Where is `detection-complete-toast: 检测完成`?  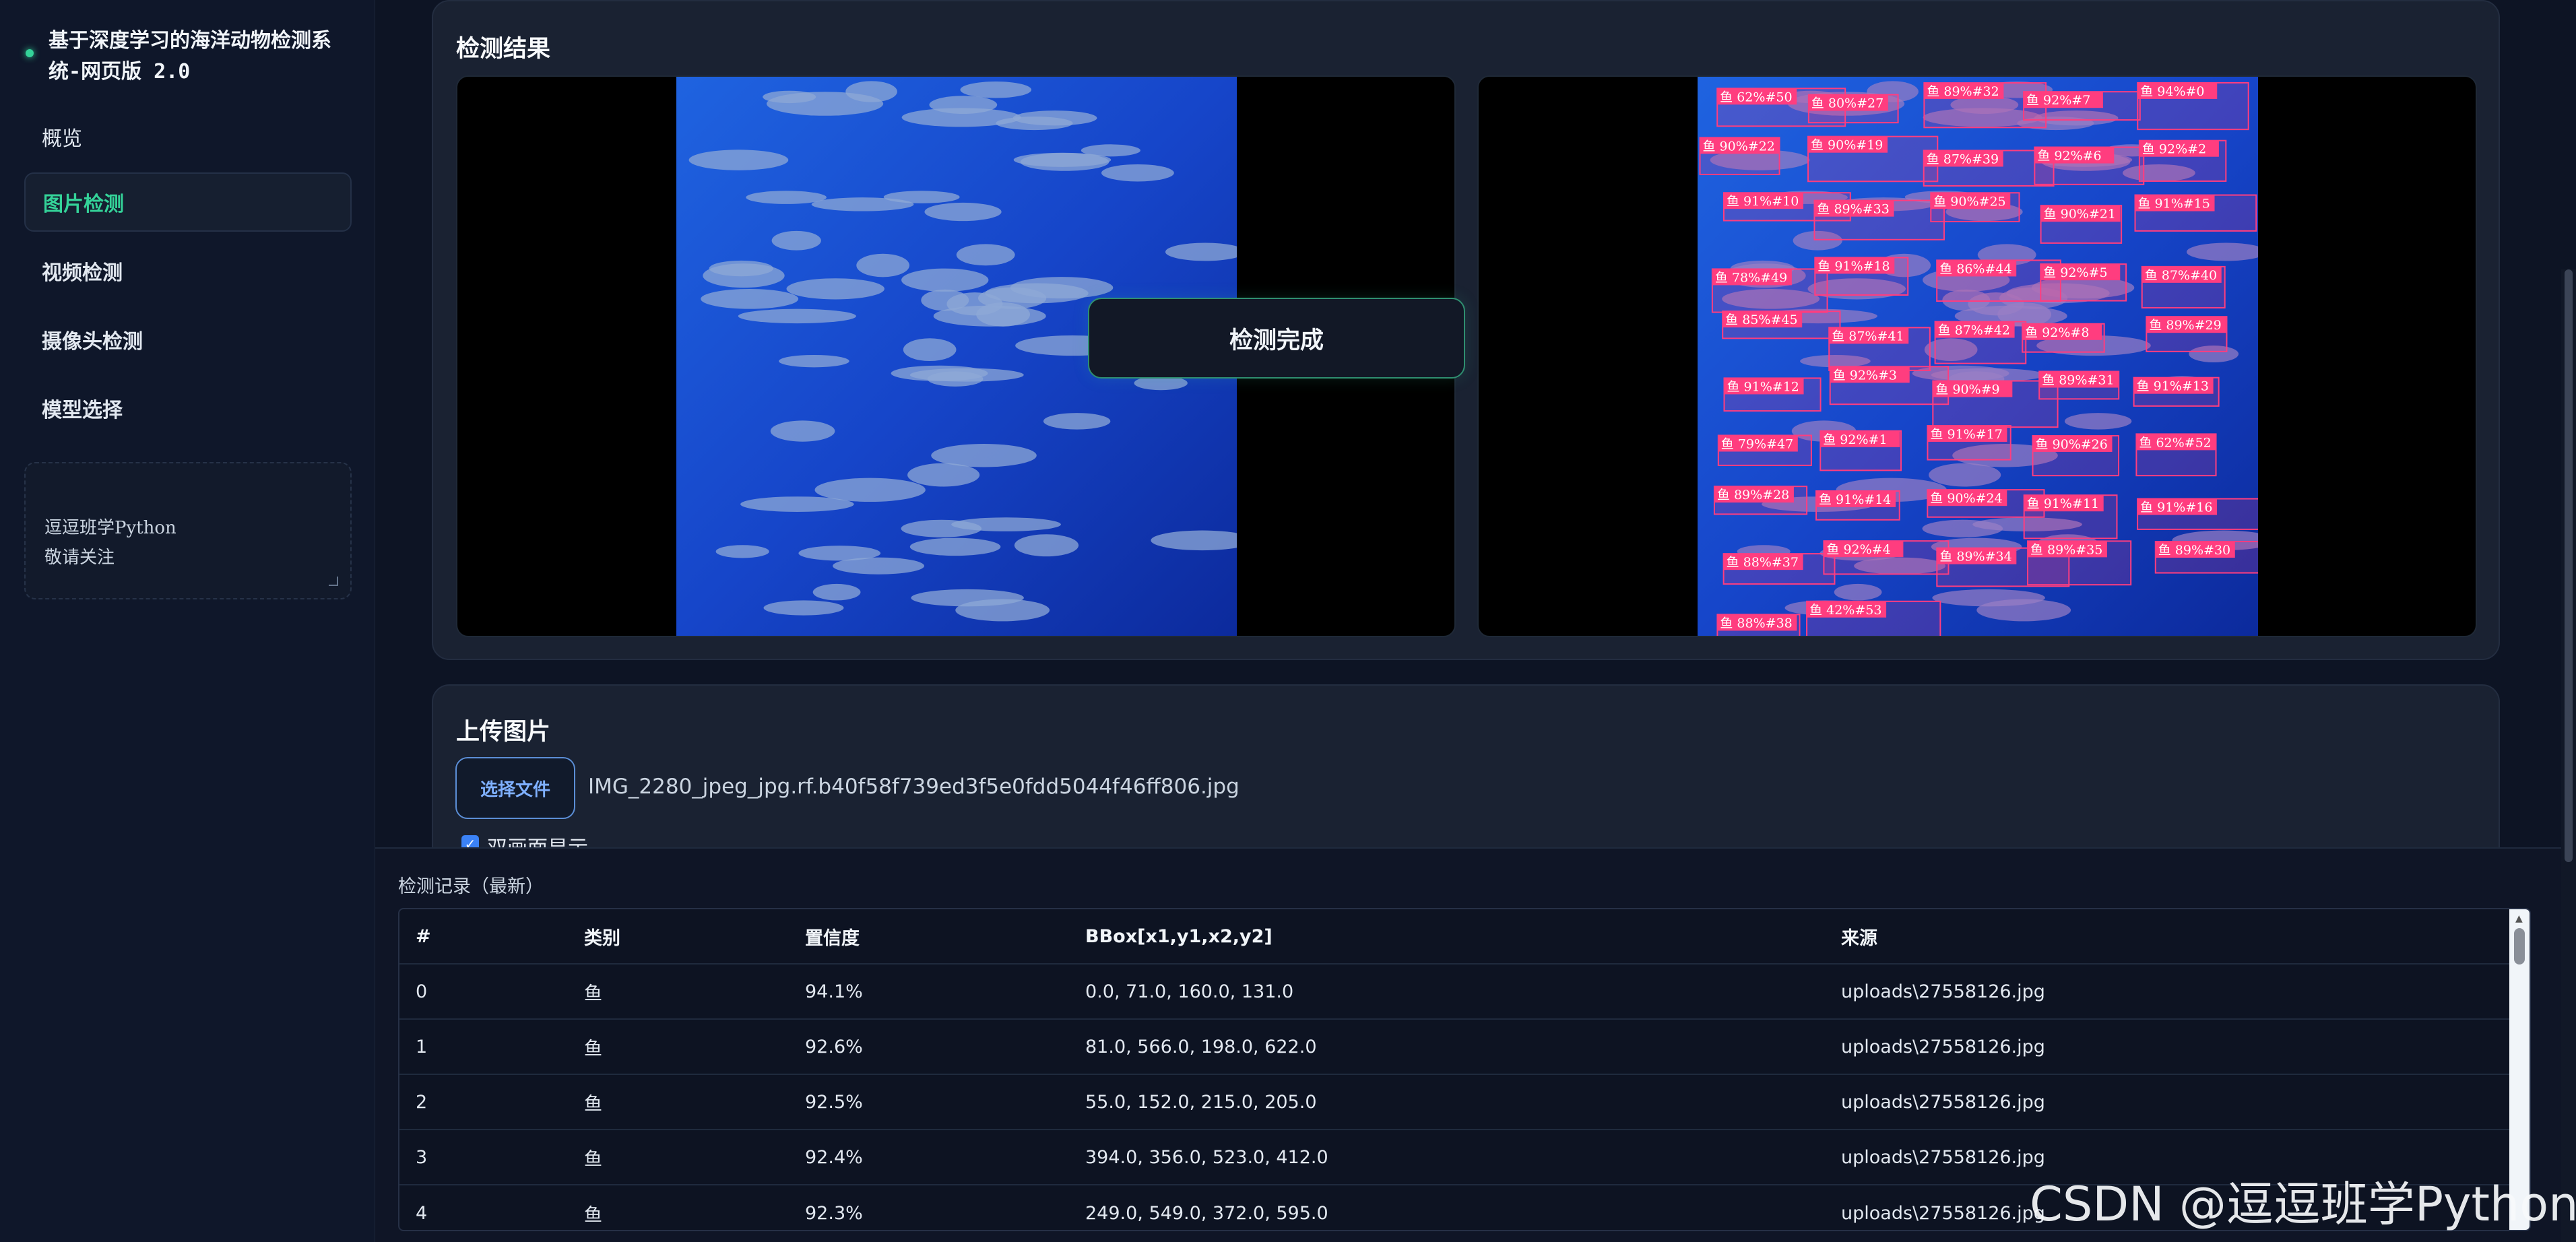 detection-complete-toast: 检测完成 is located at coordinates (1277, 338).